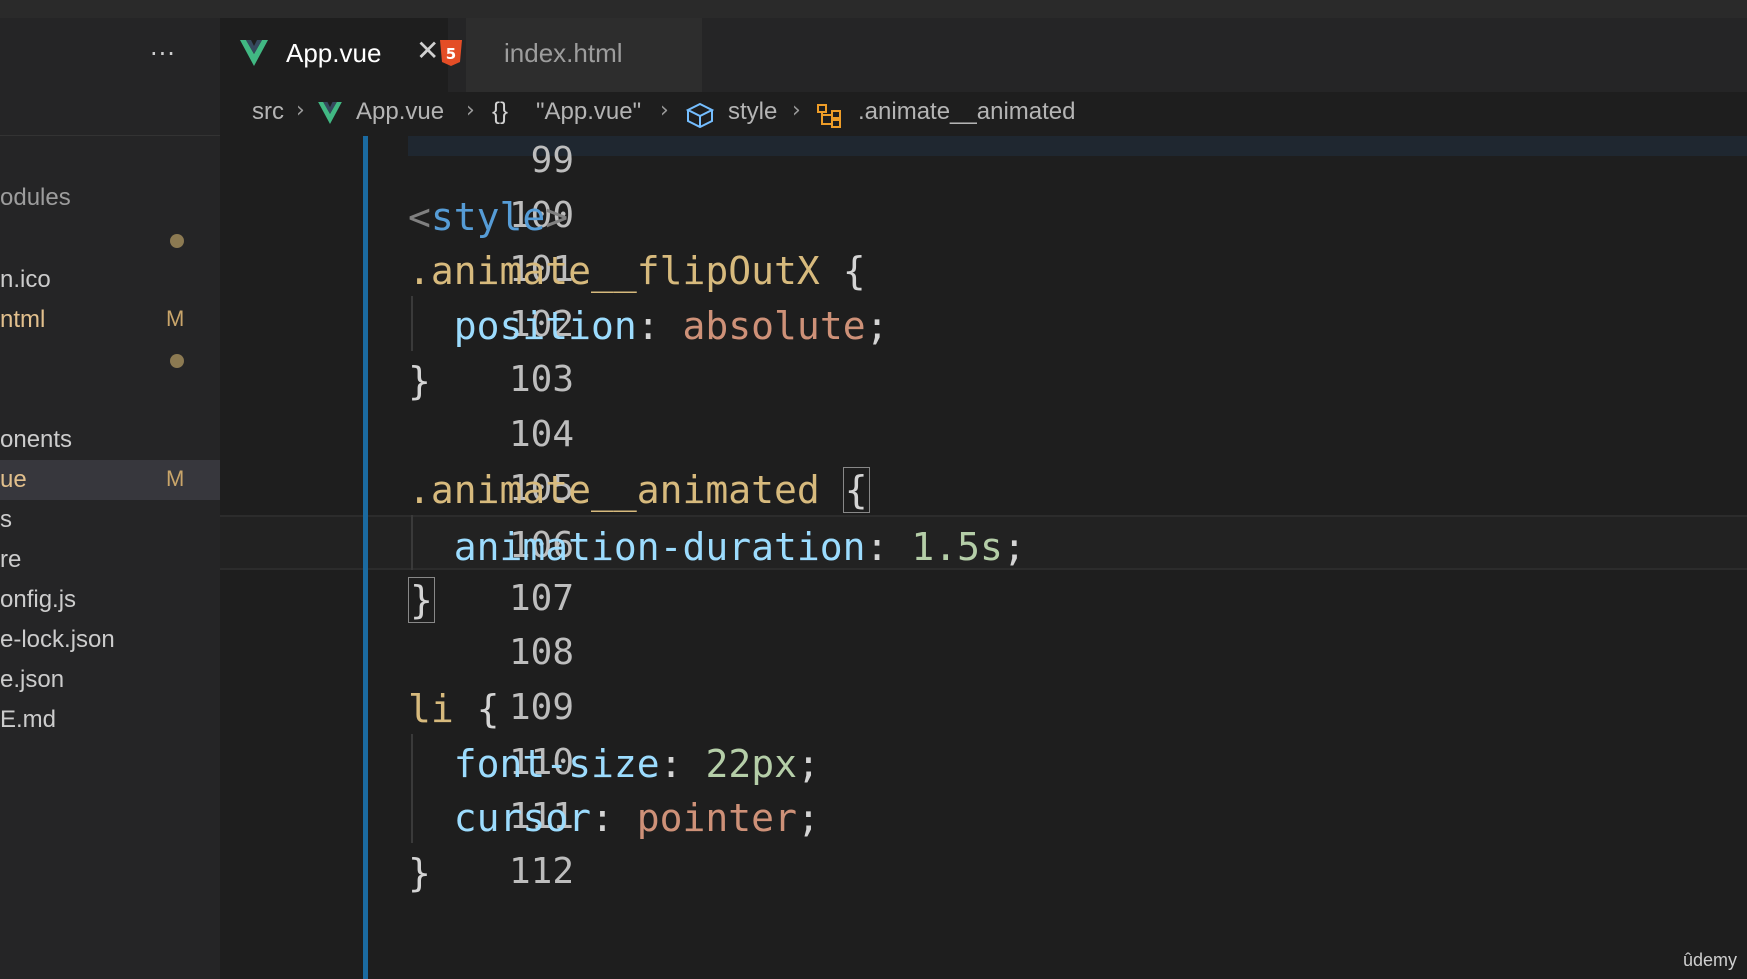 Image resolution: width=1747 pixels, height=979 pixels. I want to click on tree-item: ntml M, so click(110, 320).